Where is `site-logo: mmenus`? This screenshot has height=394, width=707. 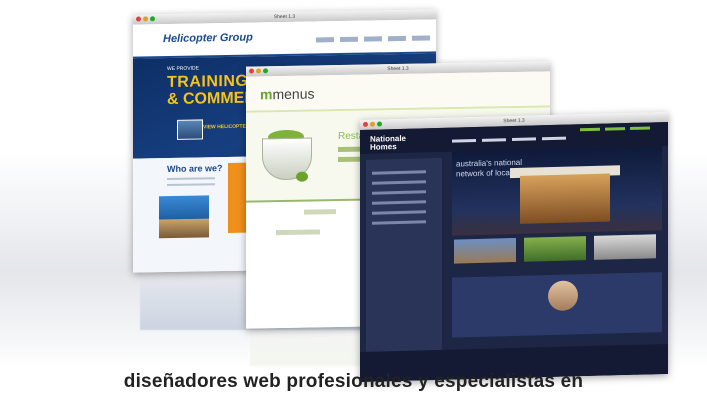
site-logo: mmenus is located at coordinates (287, 93).